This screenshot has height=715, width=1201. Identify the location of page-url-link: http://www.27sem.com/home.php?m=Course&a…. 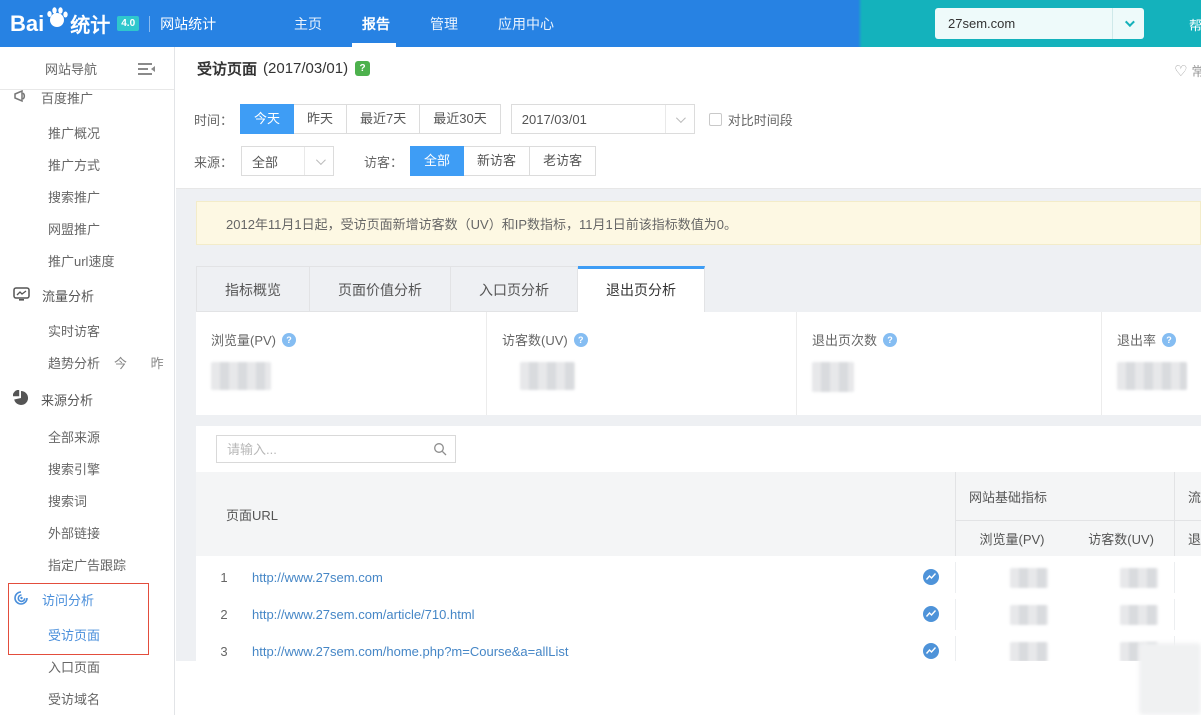
(410, 651).